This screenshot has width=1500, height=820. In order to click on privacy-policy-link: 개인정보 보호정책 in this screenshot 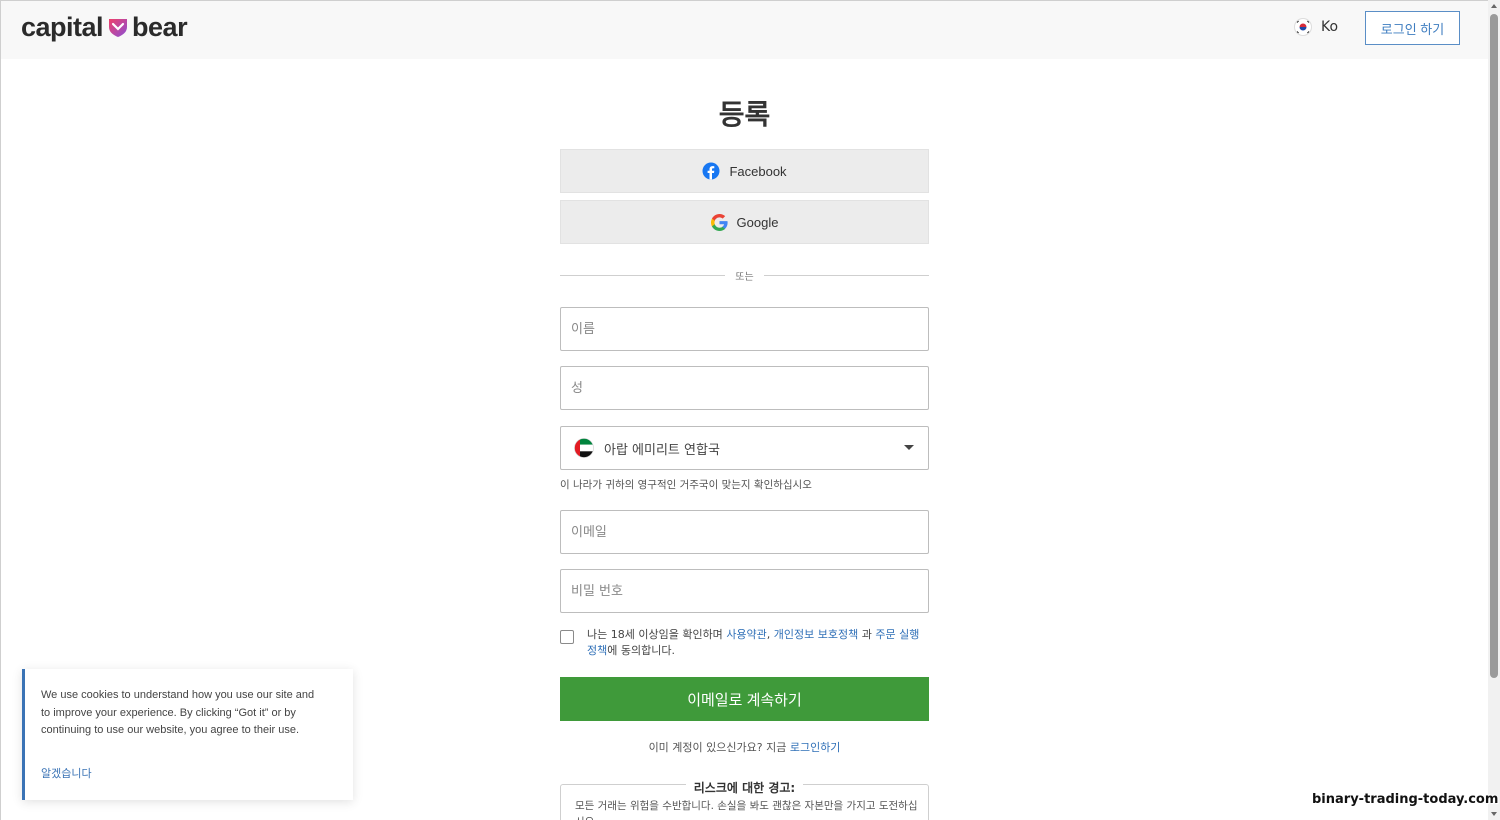, I will do `click(816, 634)`.